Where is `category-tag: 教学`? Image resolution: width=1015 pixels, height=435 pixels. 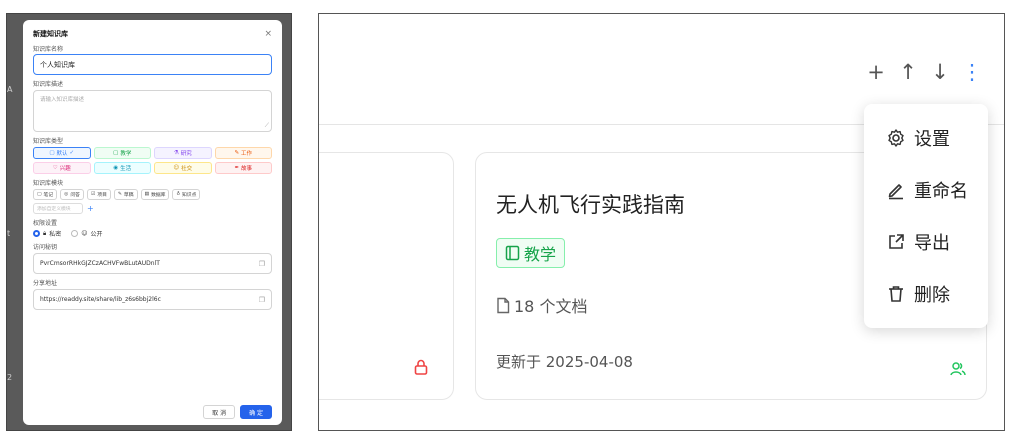
category-tag: 教学 is located at coordinates (531, 253).